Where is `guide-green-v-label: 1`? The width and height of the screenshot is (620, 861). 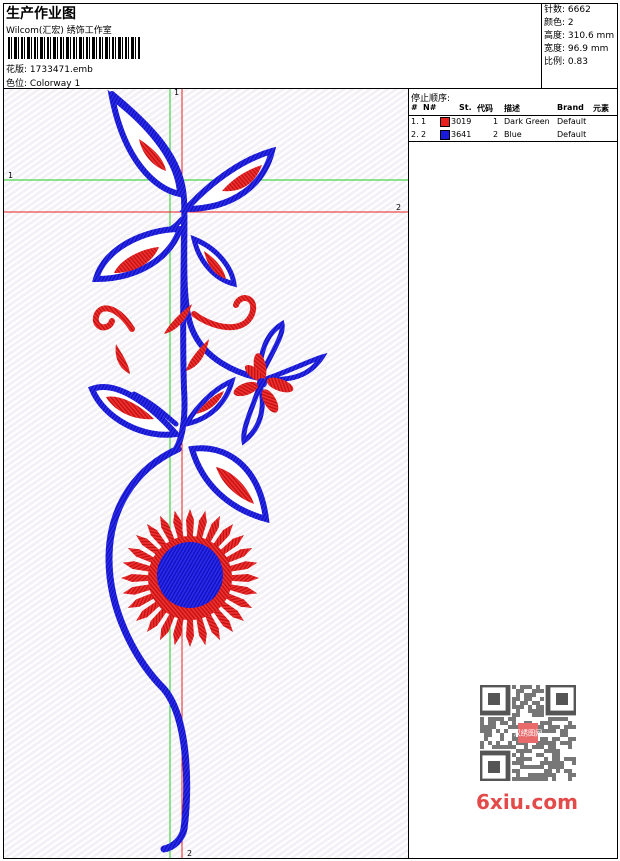
guide-green-v-label: 1 is located at coordinates (176, 93).